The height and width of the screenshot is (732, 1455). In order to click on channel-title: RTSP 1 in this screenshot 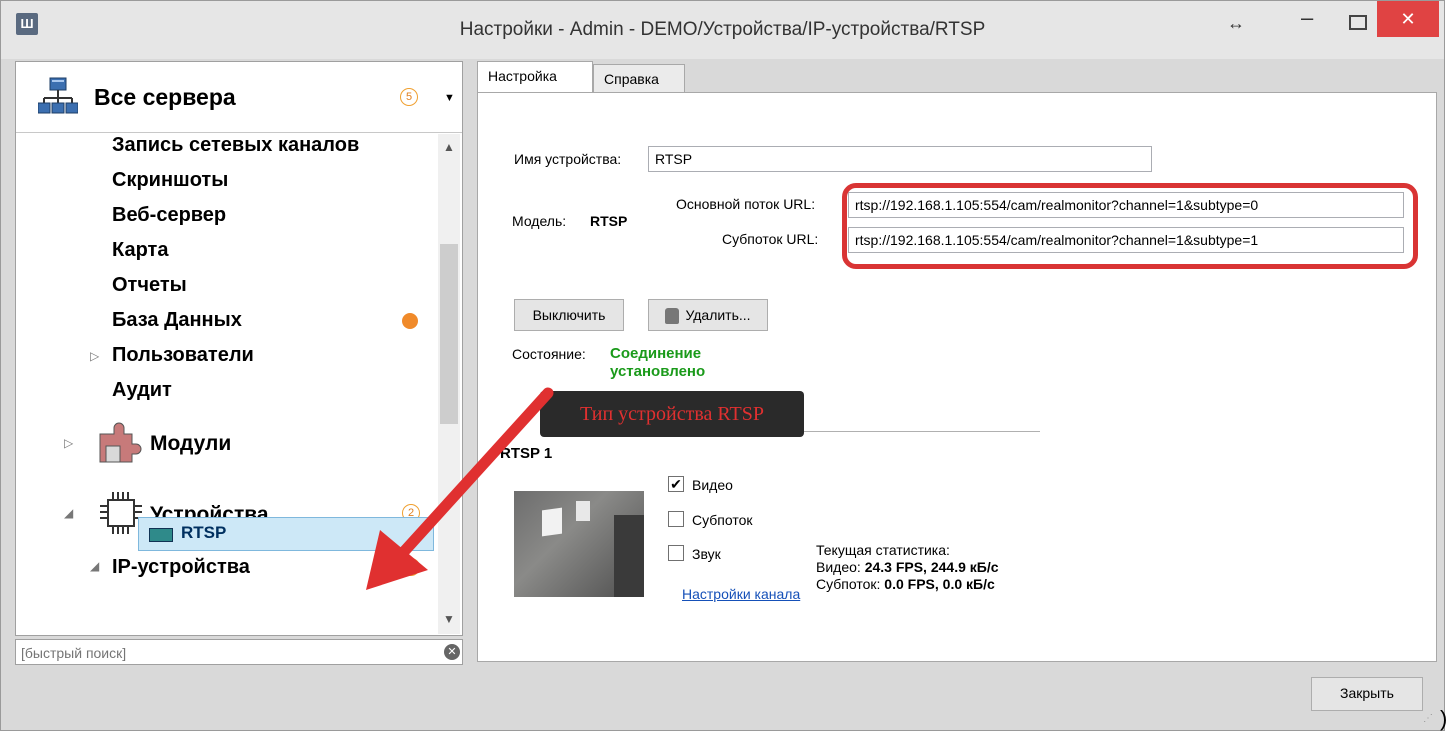, I will do `click(526, 453)`.